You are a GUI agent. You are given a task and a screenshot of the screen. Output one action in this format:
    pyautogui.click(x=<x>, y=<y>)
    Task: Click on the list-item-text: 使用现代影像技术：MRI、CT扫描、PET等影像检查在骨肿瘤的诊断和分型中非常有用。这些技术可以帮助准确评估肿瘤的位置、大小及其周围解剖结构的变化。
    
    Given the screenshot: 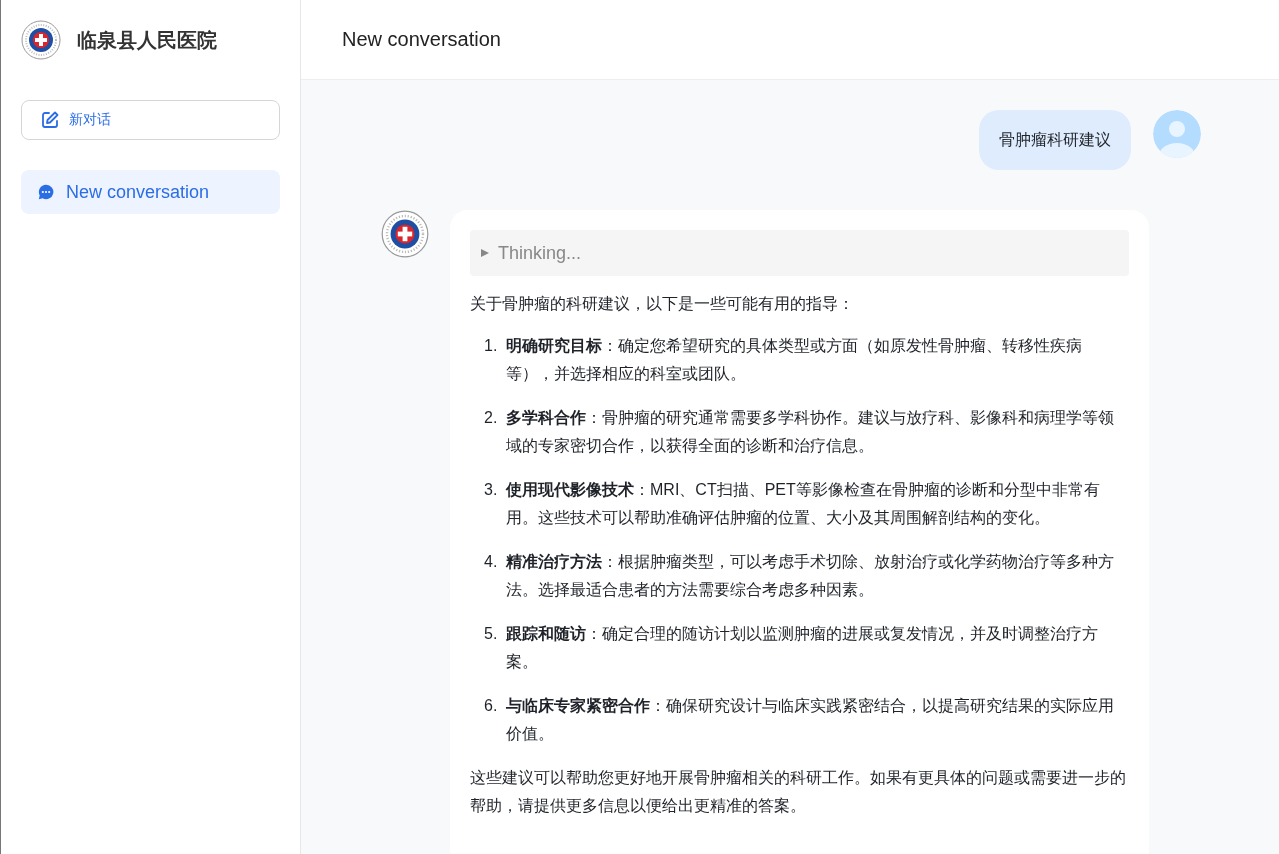 What is the action you would take?
    pyautogui.click(x=803, y=504)
    